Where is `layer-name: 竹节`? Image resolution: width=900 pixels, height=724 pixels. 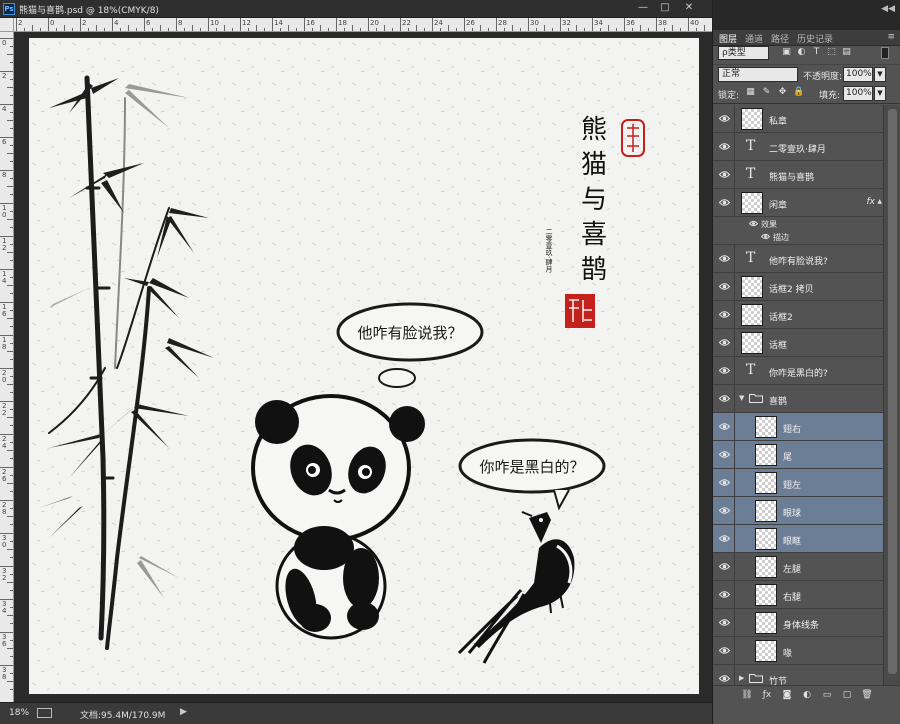 layer-name: 竹节 is located at coordinates (778, 679).